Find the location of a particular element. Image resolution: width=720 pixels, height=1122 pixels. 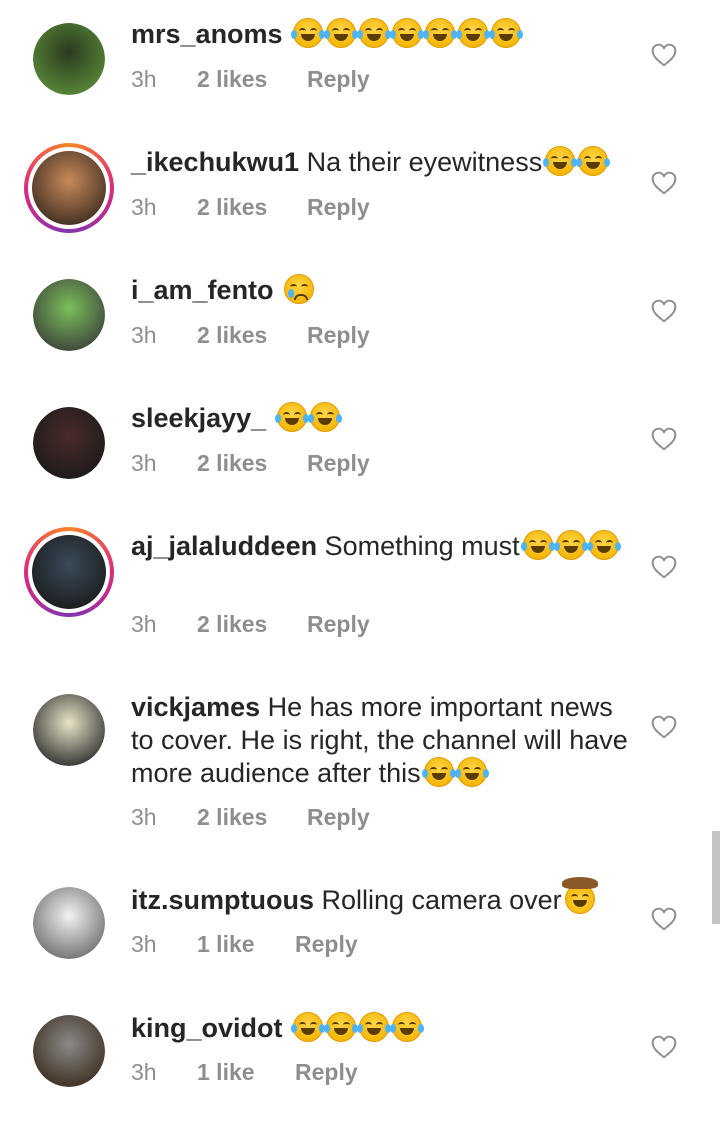

comment-text: sleekjayy_ is located at coordinates (381, 418).